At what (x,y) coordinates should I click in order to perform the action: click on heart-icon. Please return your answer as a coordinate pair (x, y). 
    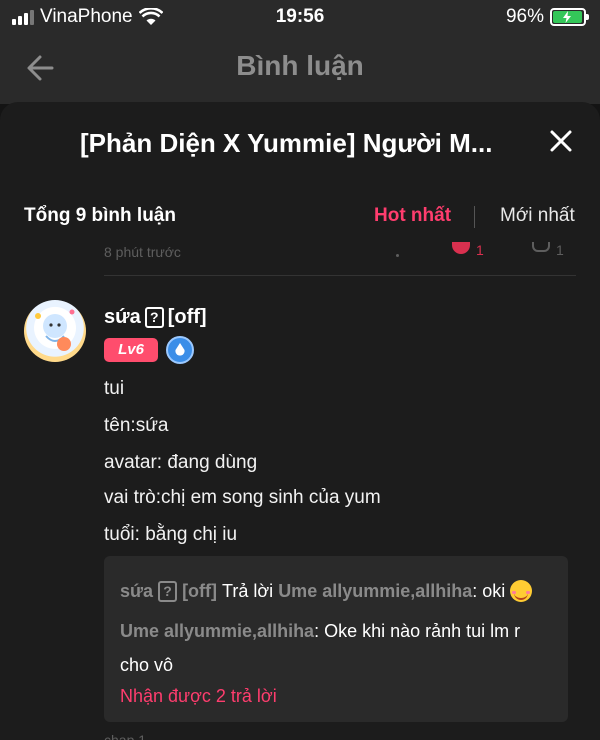
    Looking at the image, I should click on (461, 248).